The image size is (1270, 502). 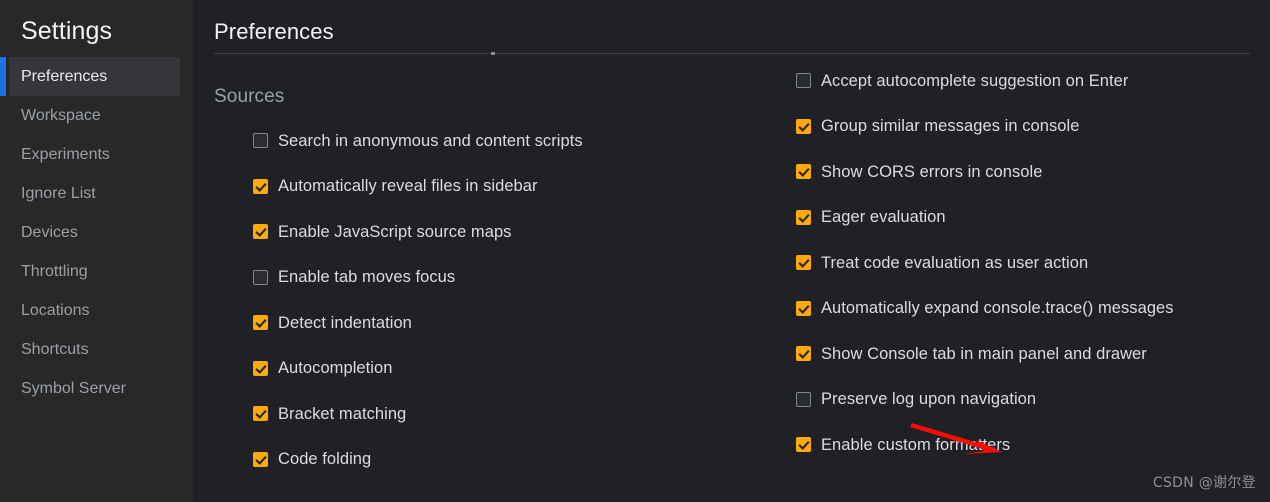 What do you see at coordinates (335, 368) in the screenshot?
I see `option-label: Autocompletion` at bounding box center [335, 368].